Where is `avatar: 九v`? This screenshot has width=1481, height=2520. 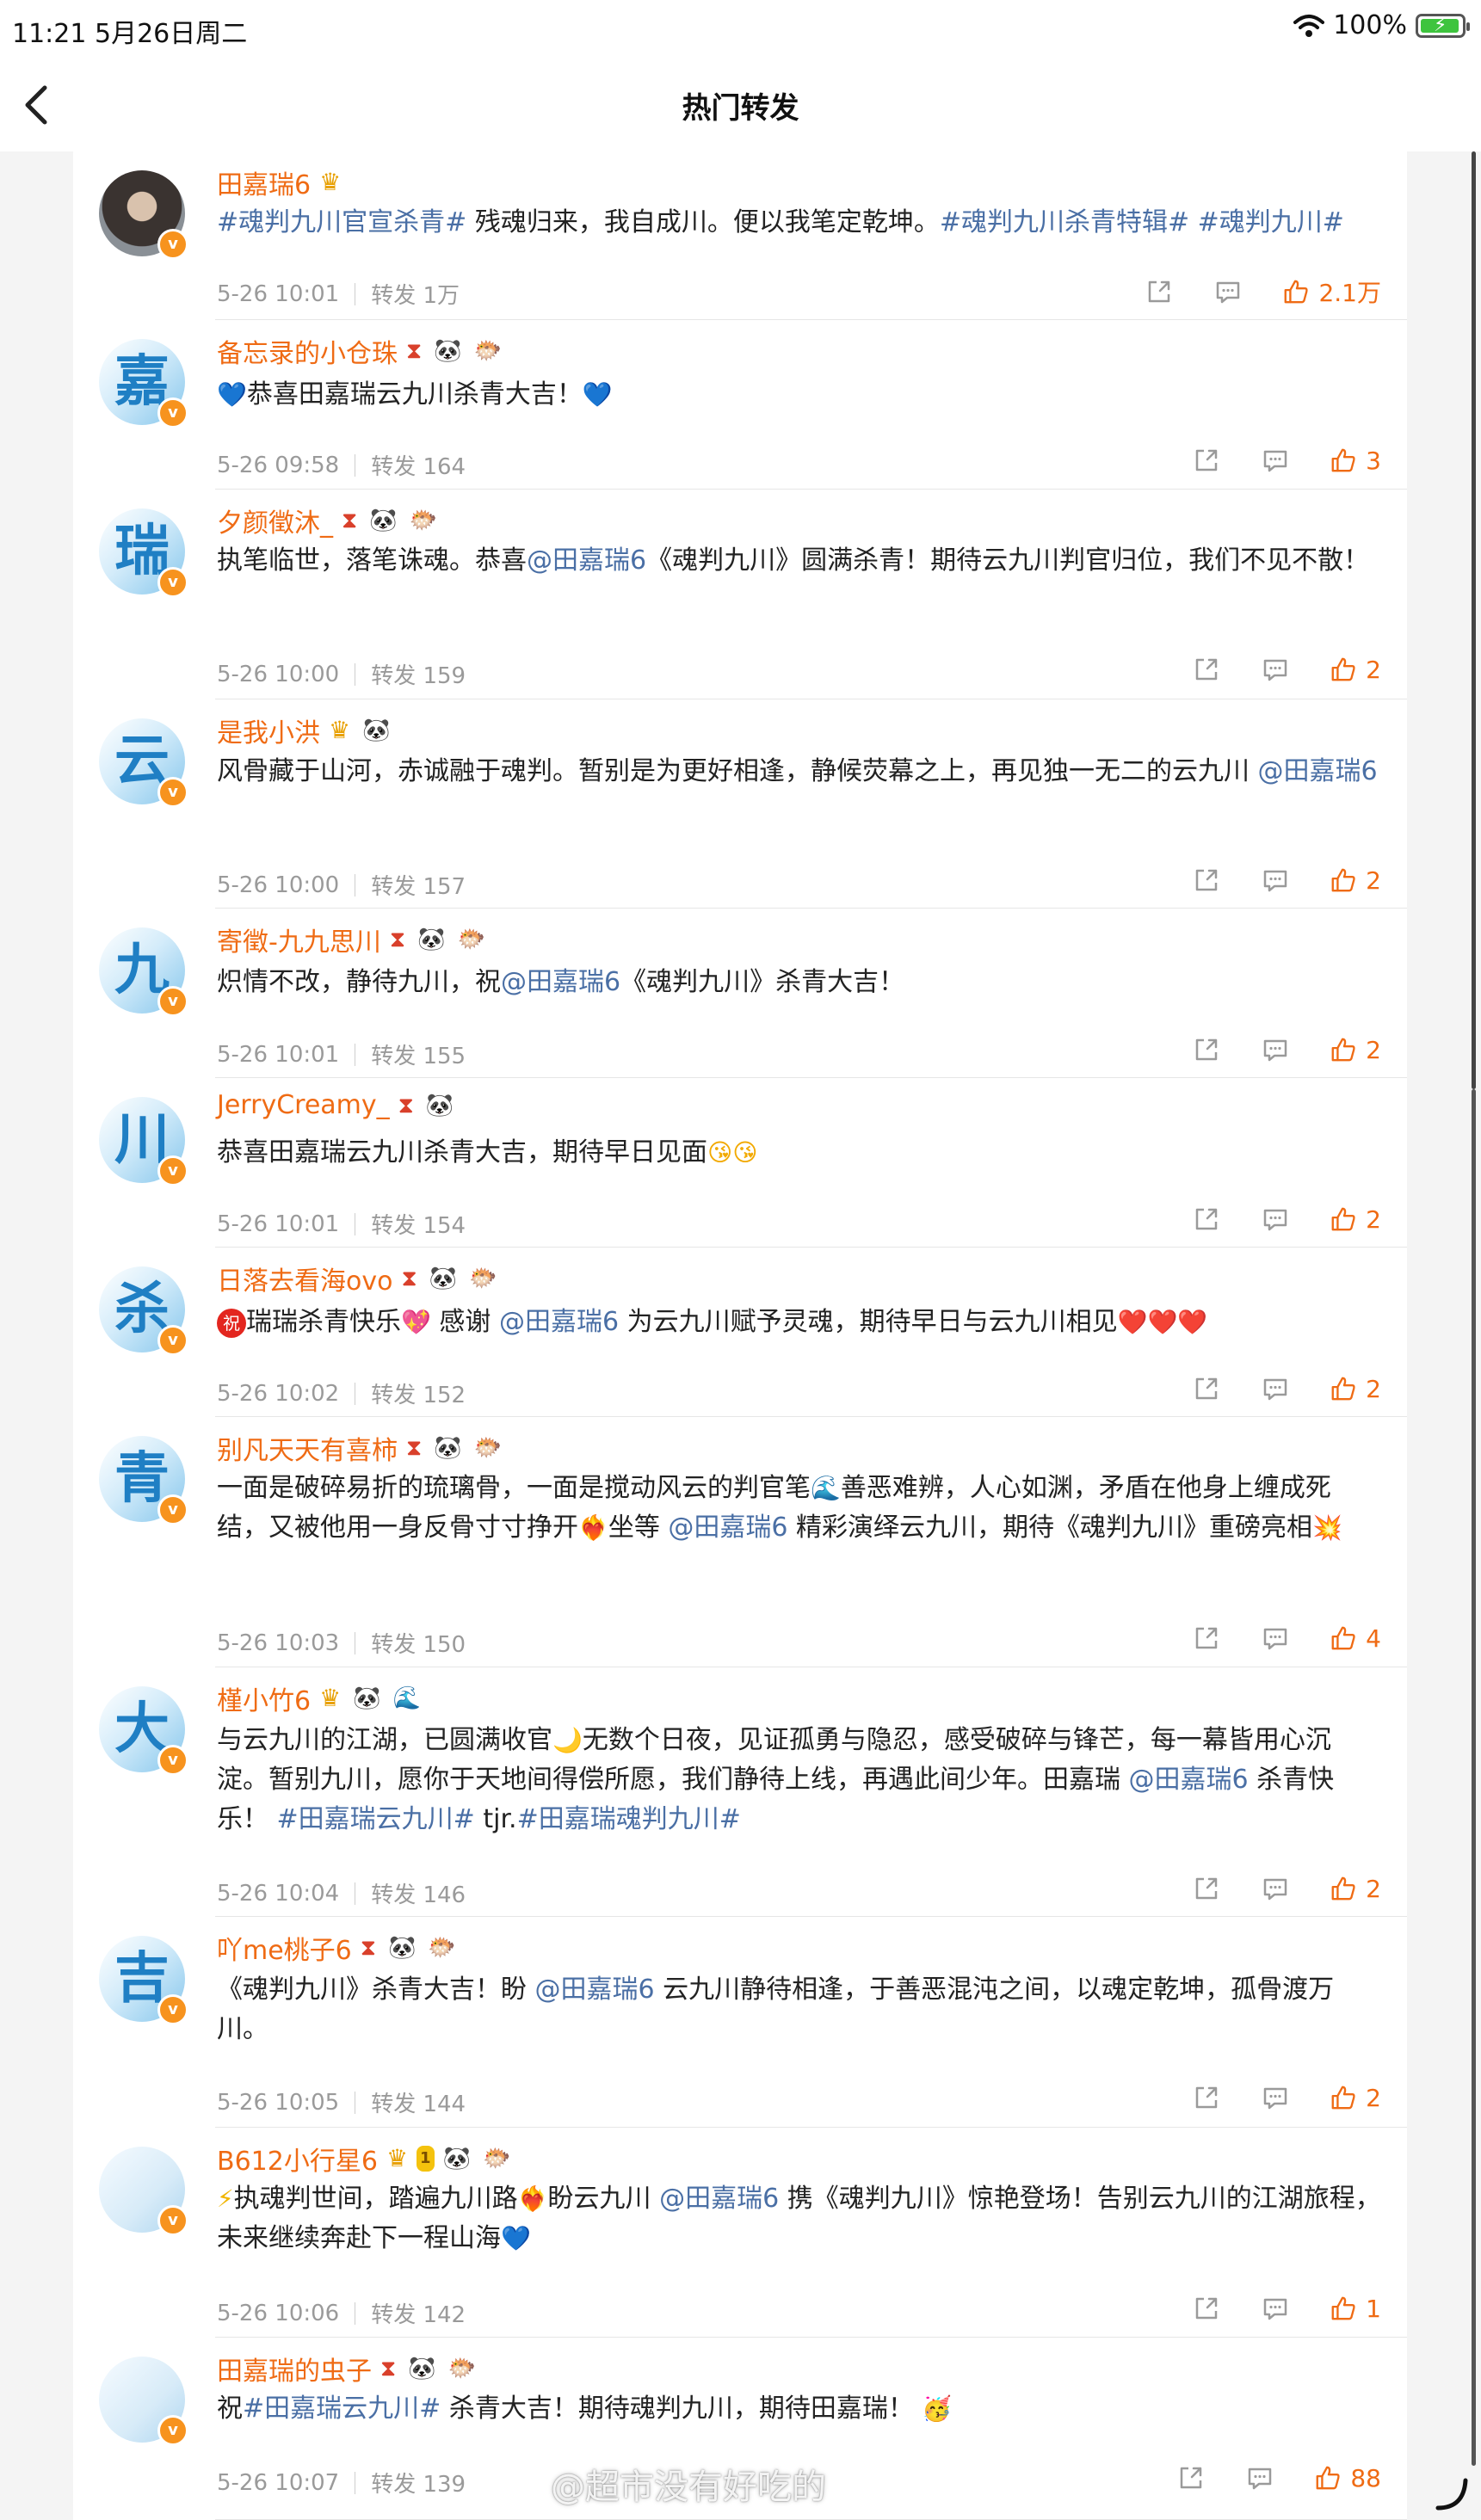 avatar: 九v is located at coordinates (143, 972).